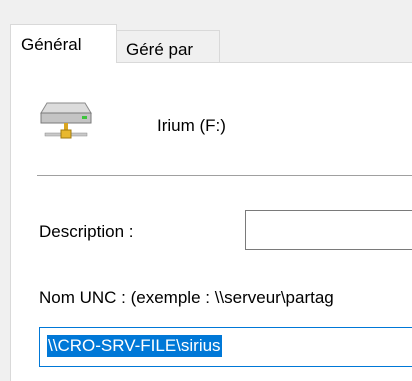  Describe the element at coordinates (86, 231) in the screenshot. I see `description-label: Description :` at that location.